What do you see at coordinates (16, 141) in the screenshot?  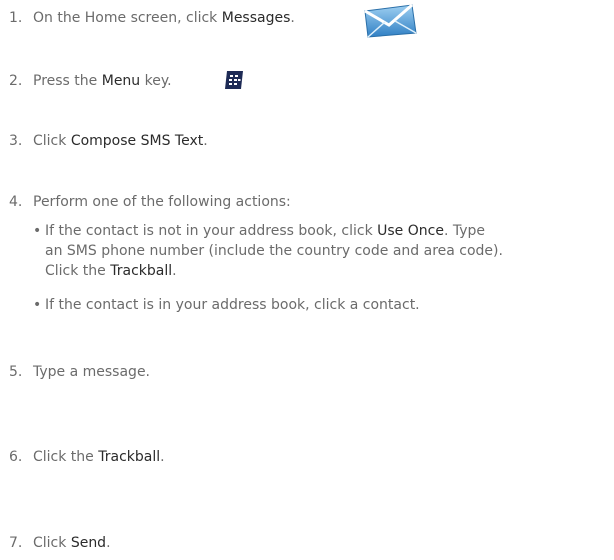 I see `step-number: 3.` at bounding box center [16, 141].